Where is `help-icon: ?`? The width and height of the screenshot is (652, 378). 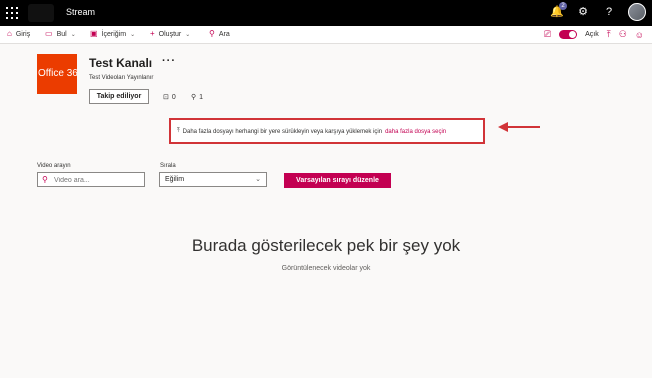
help-icon: ? is located at coordinates (609, 12).